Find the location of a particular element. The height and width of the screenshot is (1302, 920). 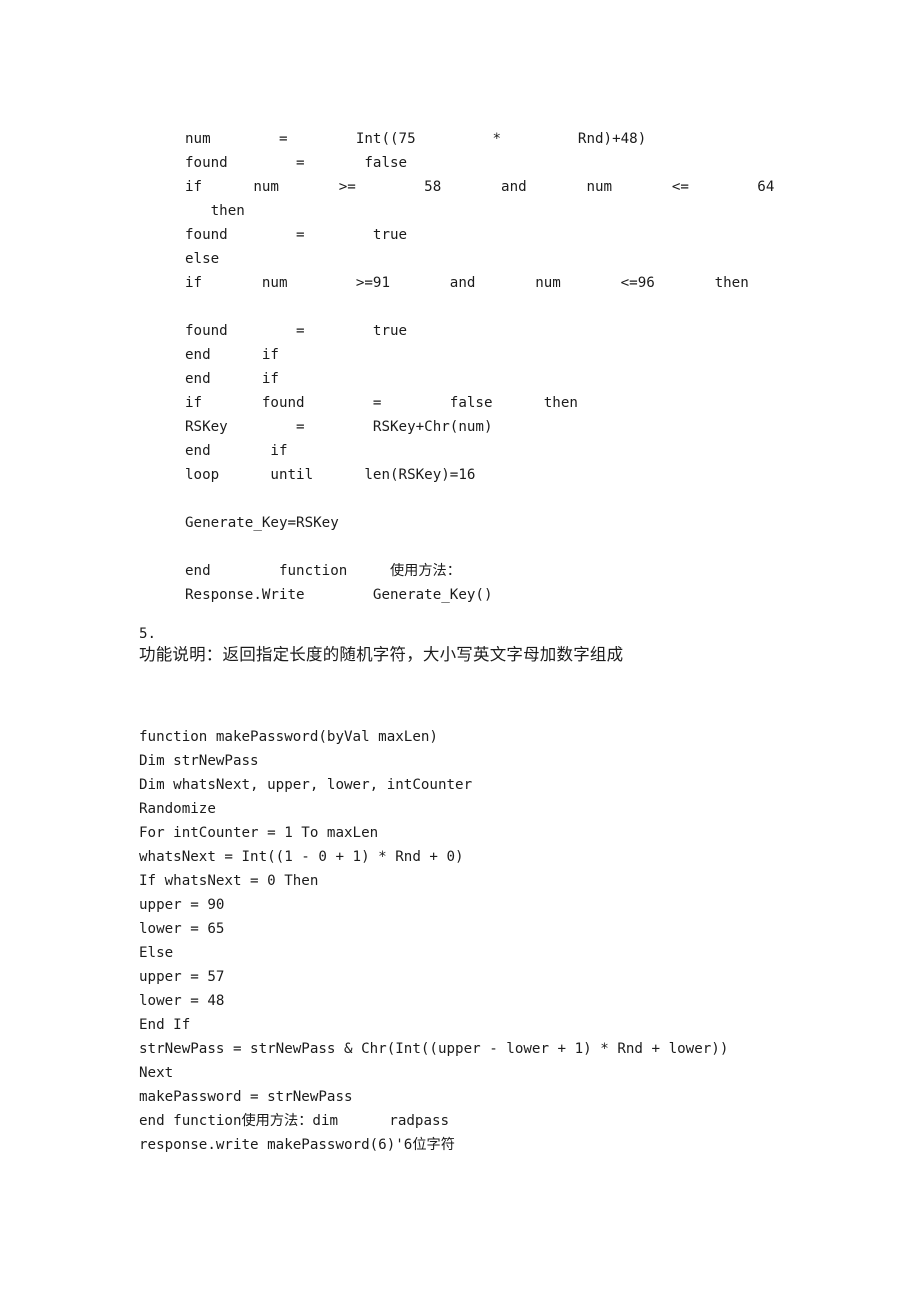

section-description: 功能说明：返回指定长度的随机字符，大小写英文字母加数字组成 is located at coordinates (381, 654).